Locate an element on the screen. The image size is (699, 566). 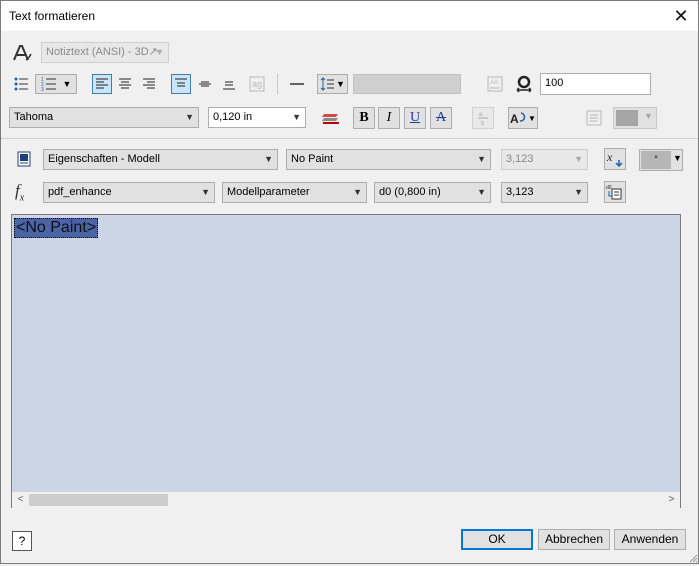
case-dropdown: A ▼ is located at coordinates (523, 118).